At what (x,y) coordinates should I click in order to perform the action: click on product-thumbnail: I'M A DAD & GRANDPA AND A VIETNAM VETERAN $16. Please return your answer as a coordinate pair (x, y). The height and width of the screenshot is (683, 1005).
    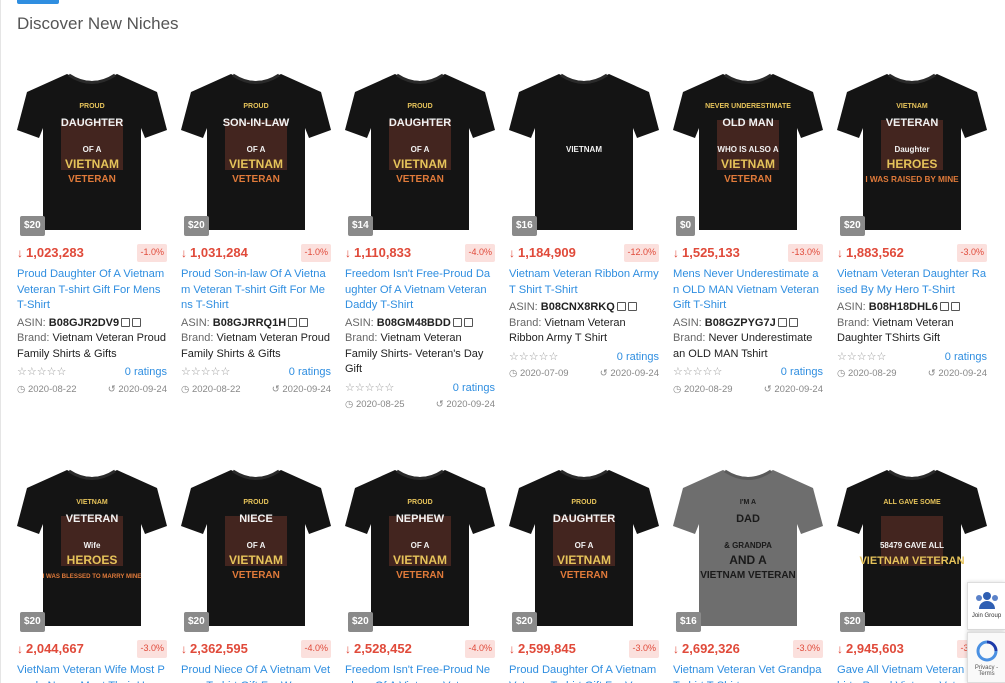
    Looking at the image, I should click on (748, 548).